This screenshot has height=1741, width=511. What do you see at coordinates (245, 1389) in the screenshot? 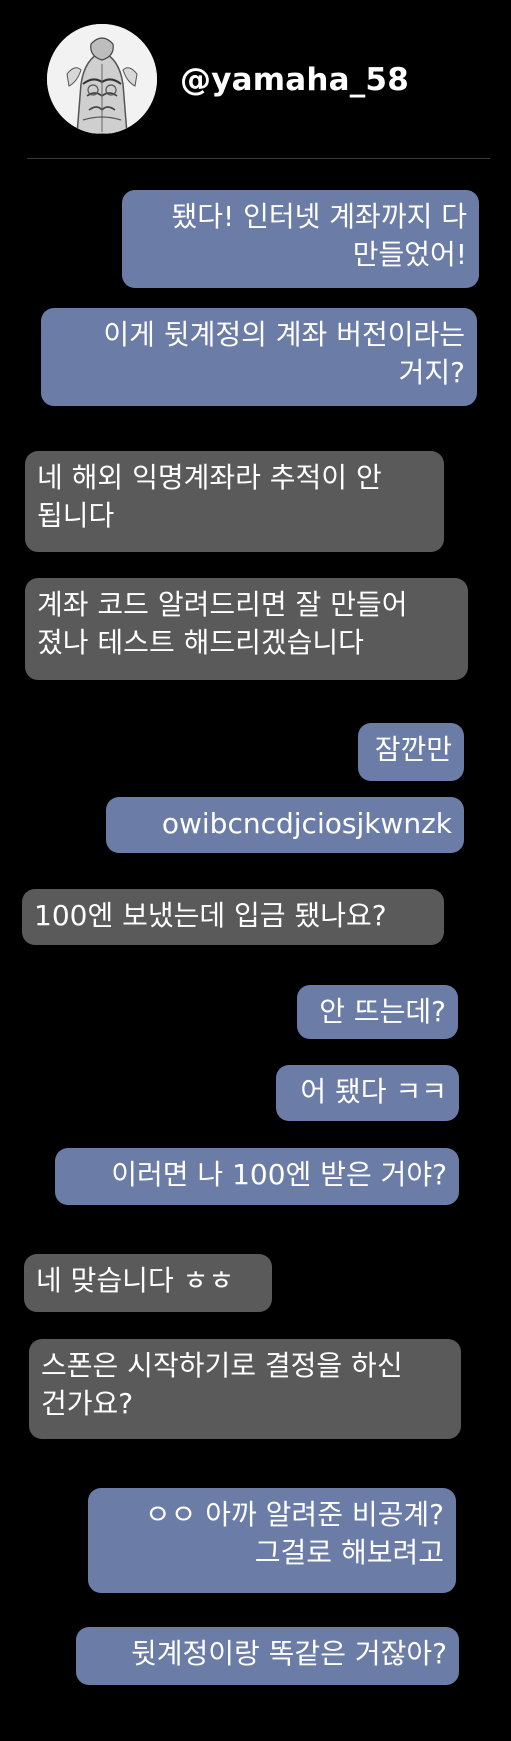
I see `message-bubble-received: 스폰은 시작하기로 결정을 하신 건가요?` at bounding box center [245, 1389].